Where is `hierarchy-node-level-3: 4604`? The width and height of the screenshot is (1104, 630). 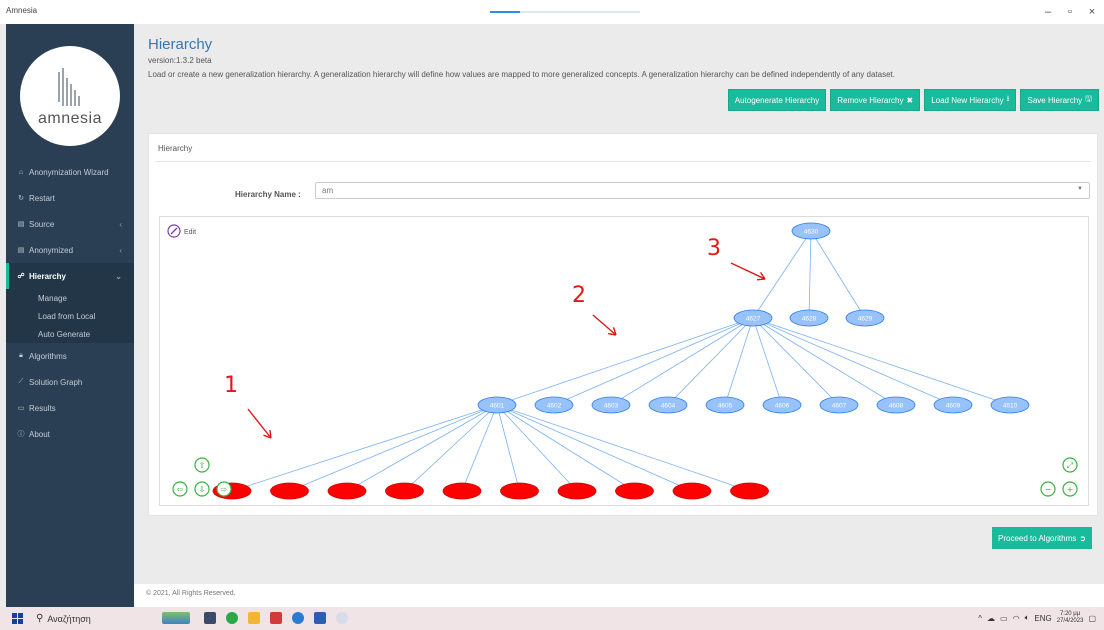 hierarchy-node-level-3: 4604 is located at coordinates (668, 405).